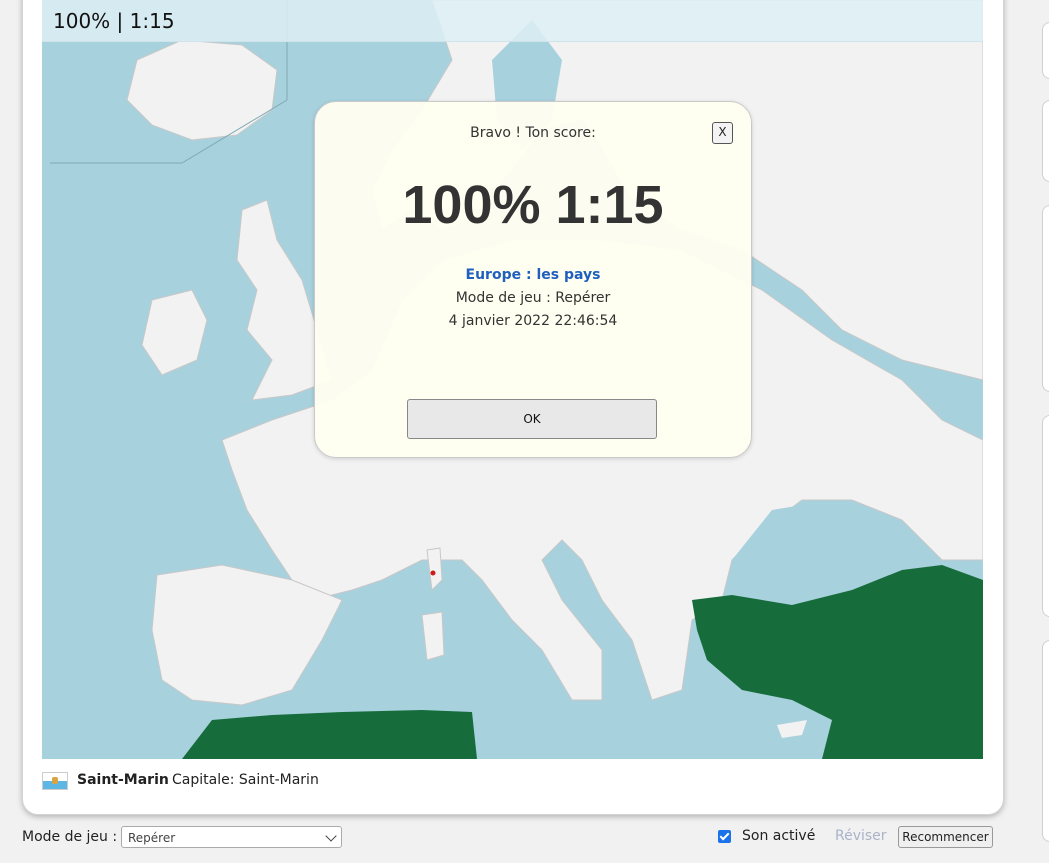 The image size is (1049, 863). Describe the element at coordinates (433, 573) in the screenshot. I see `san-marino-marker` at that location.